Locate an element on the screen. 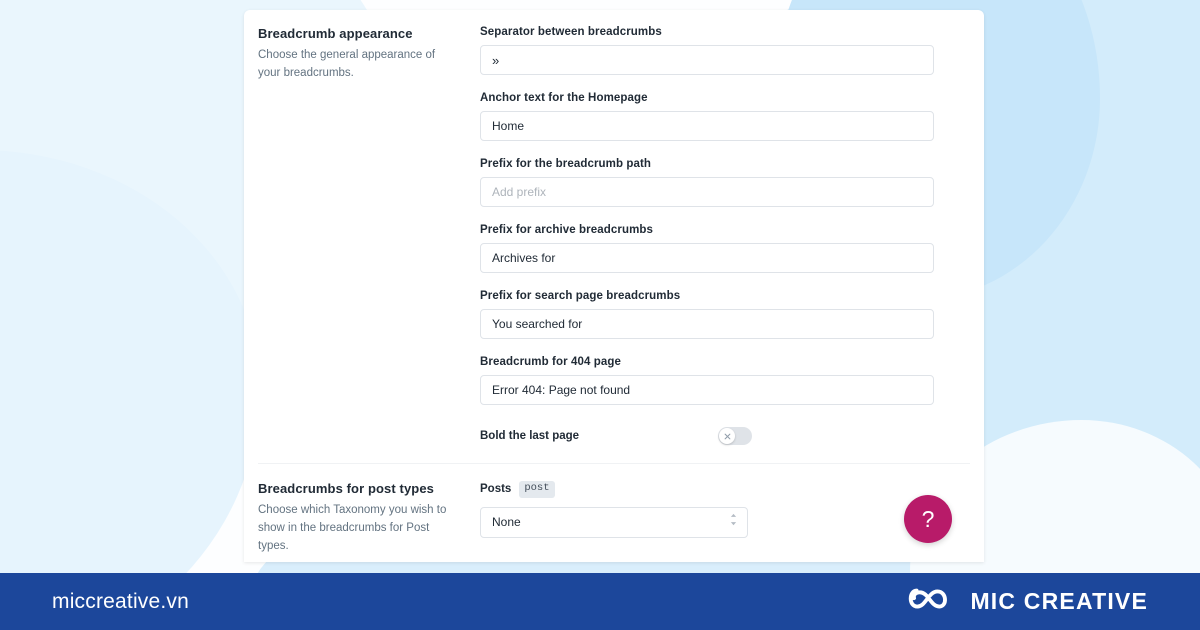  field-separator: Separator between breadcrumbs is located at coordinates (707, 50).